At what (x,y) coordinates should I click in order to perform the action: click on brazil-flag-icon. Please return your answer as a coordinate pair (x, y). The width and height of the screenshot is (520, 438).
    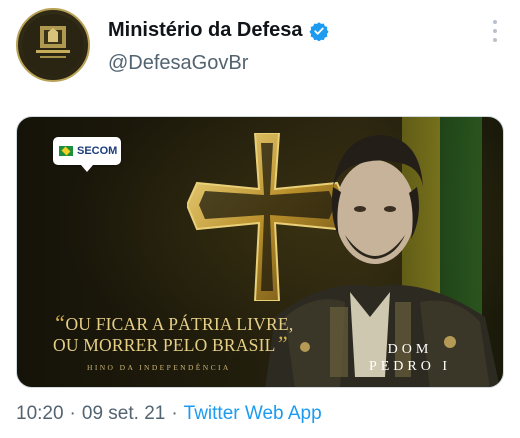
    Looking at the image, I should click on (66, 151).